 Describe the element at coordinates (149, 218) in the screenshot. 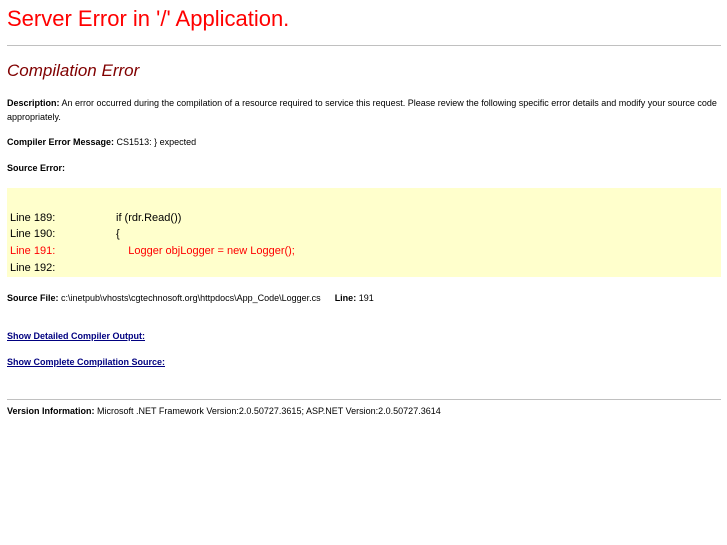

I see `line-code: if (rdr.Read())` at that location.